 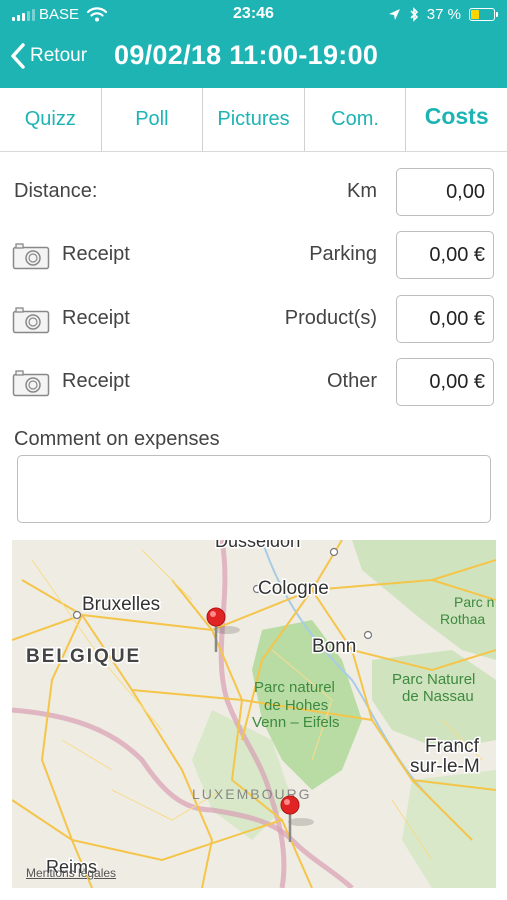 I want to click on other-row: Receipt Other 0,00 €, so click(x=253, y=383).